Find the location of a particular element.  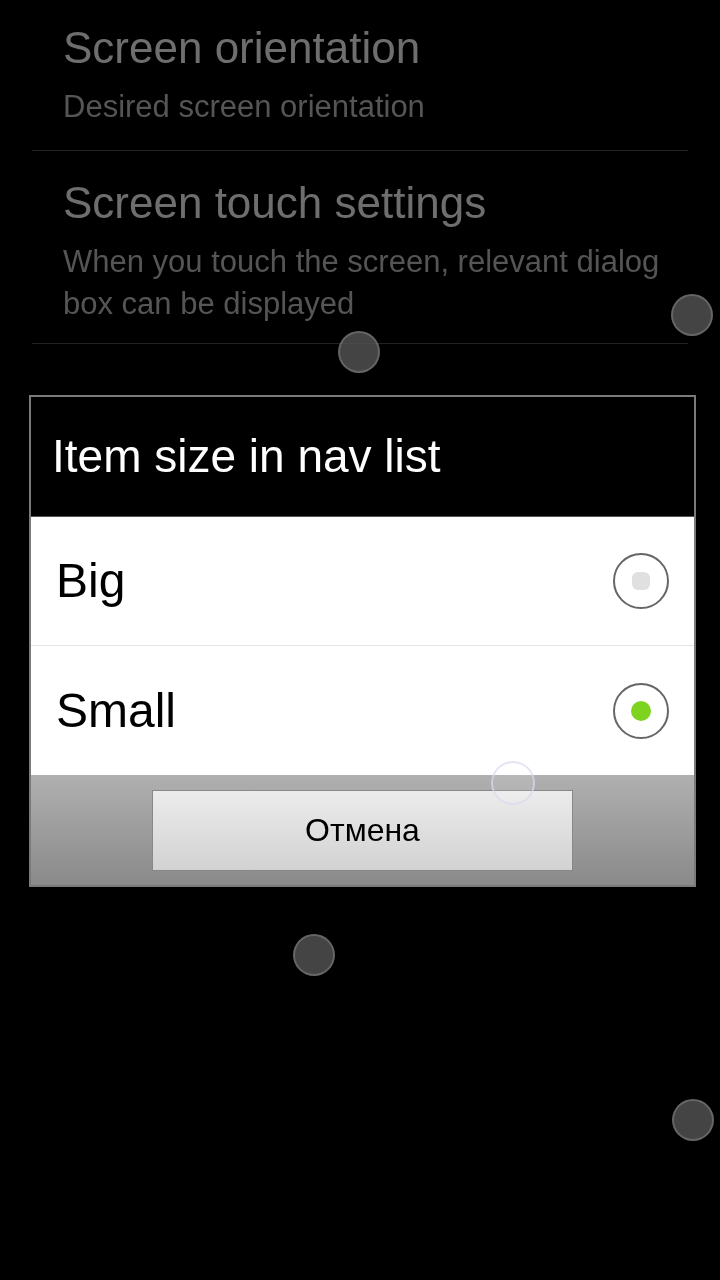

option-label: Big is located at coordinates (91, 581).